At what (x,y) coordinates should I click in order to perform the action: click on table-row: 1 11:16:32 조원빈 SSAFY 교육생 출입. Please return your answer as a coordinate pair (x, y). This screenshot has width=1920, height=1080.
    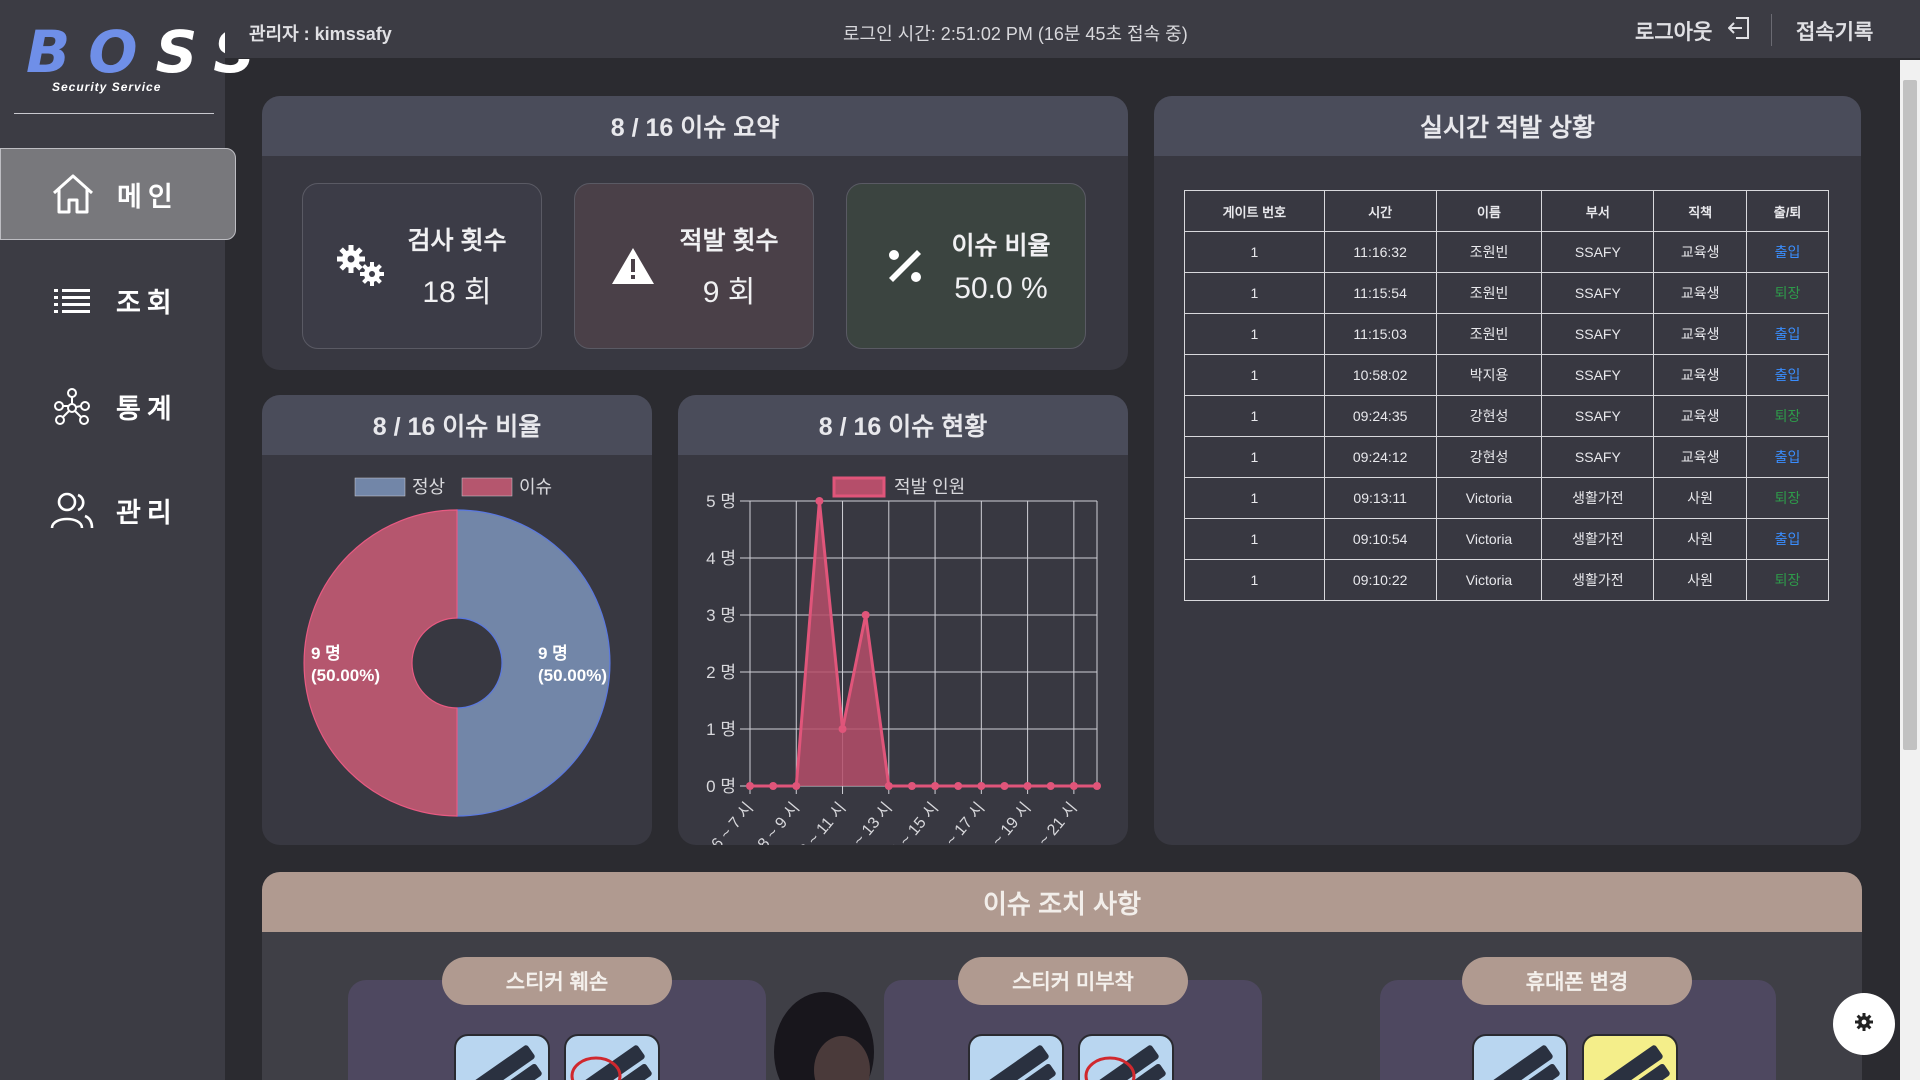
    Looking at the image, I should click on (1506, 252).